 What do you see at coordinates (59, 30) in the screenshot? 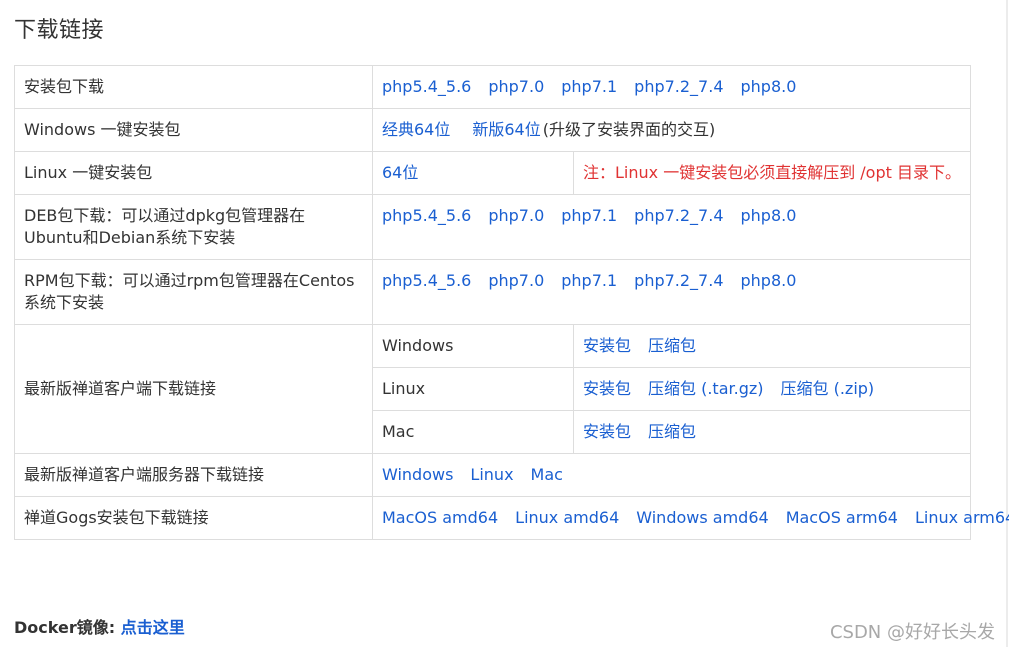
I see `page-title: 下载链接` at bounding box center [59, 30].